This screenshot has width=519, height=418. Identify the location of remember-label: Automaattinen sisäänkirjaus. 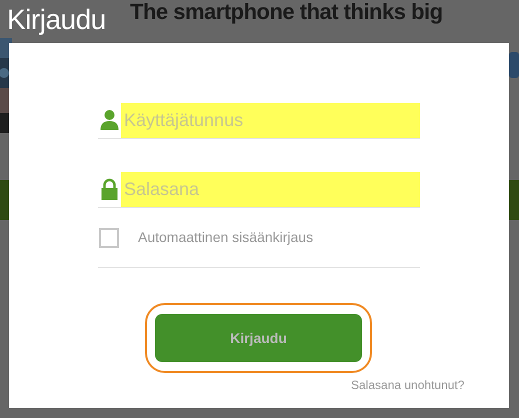
(226, 237).